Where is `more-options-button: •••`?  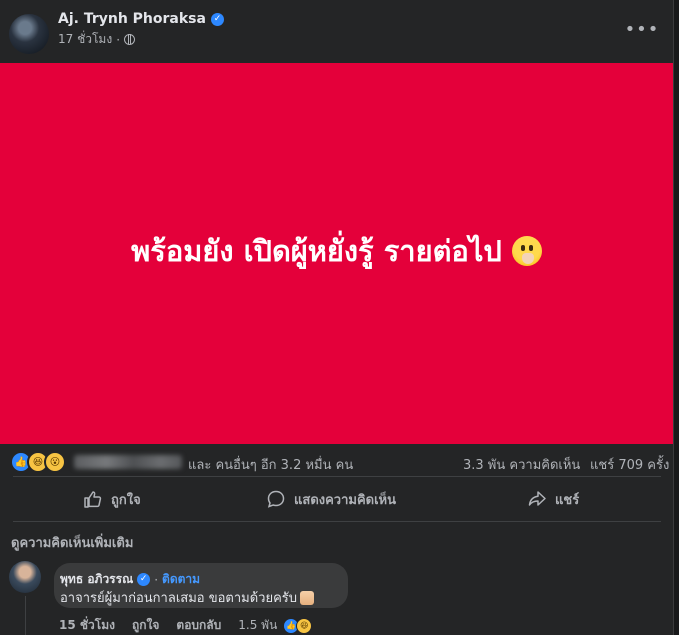
more-options-button: ••• is located at coordinates (642, 29).